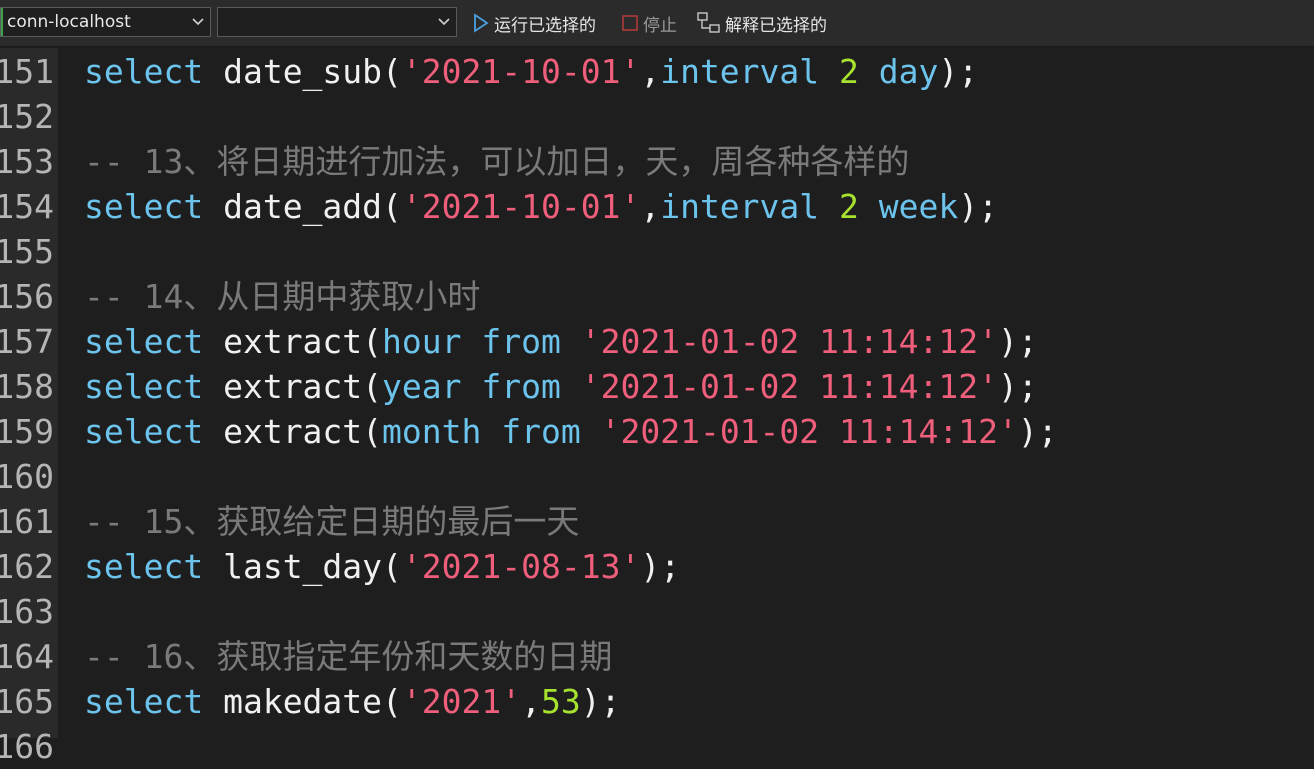 Image resolution: width=1314 pixels, height=769 pixels. I want to click on code-line: 161 -- 15、获取给定日期的最后一天, so click(657, 521).